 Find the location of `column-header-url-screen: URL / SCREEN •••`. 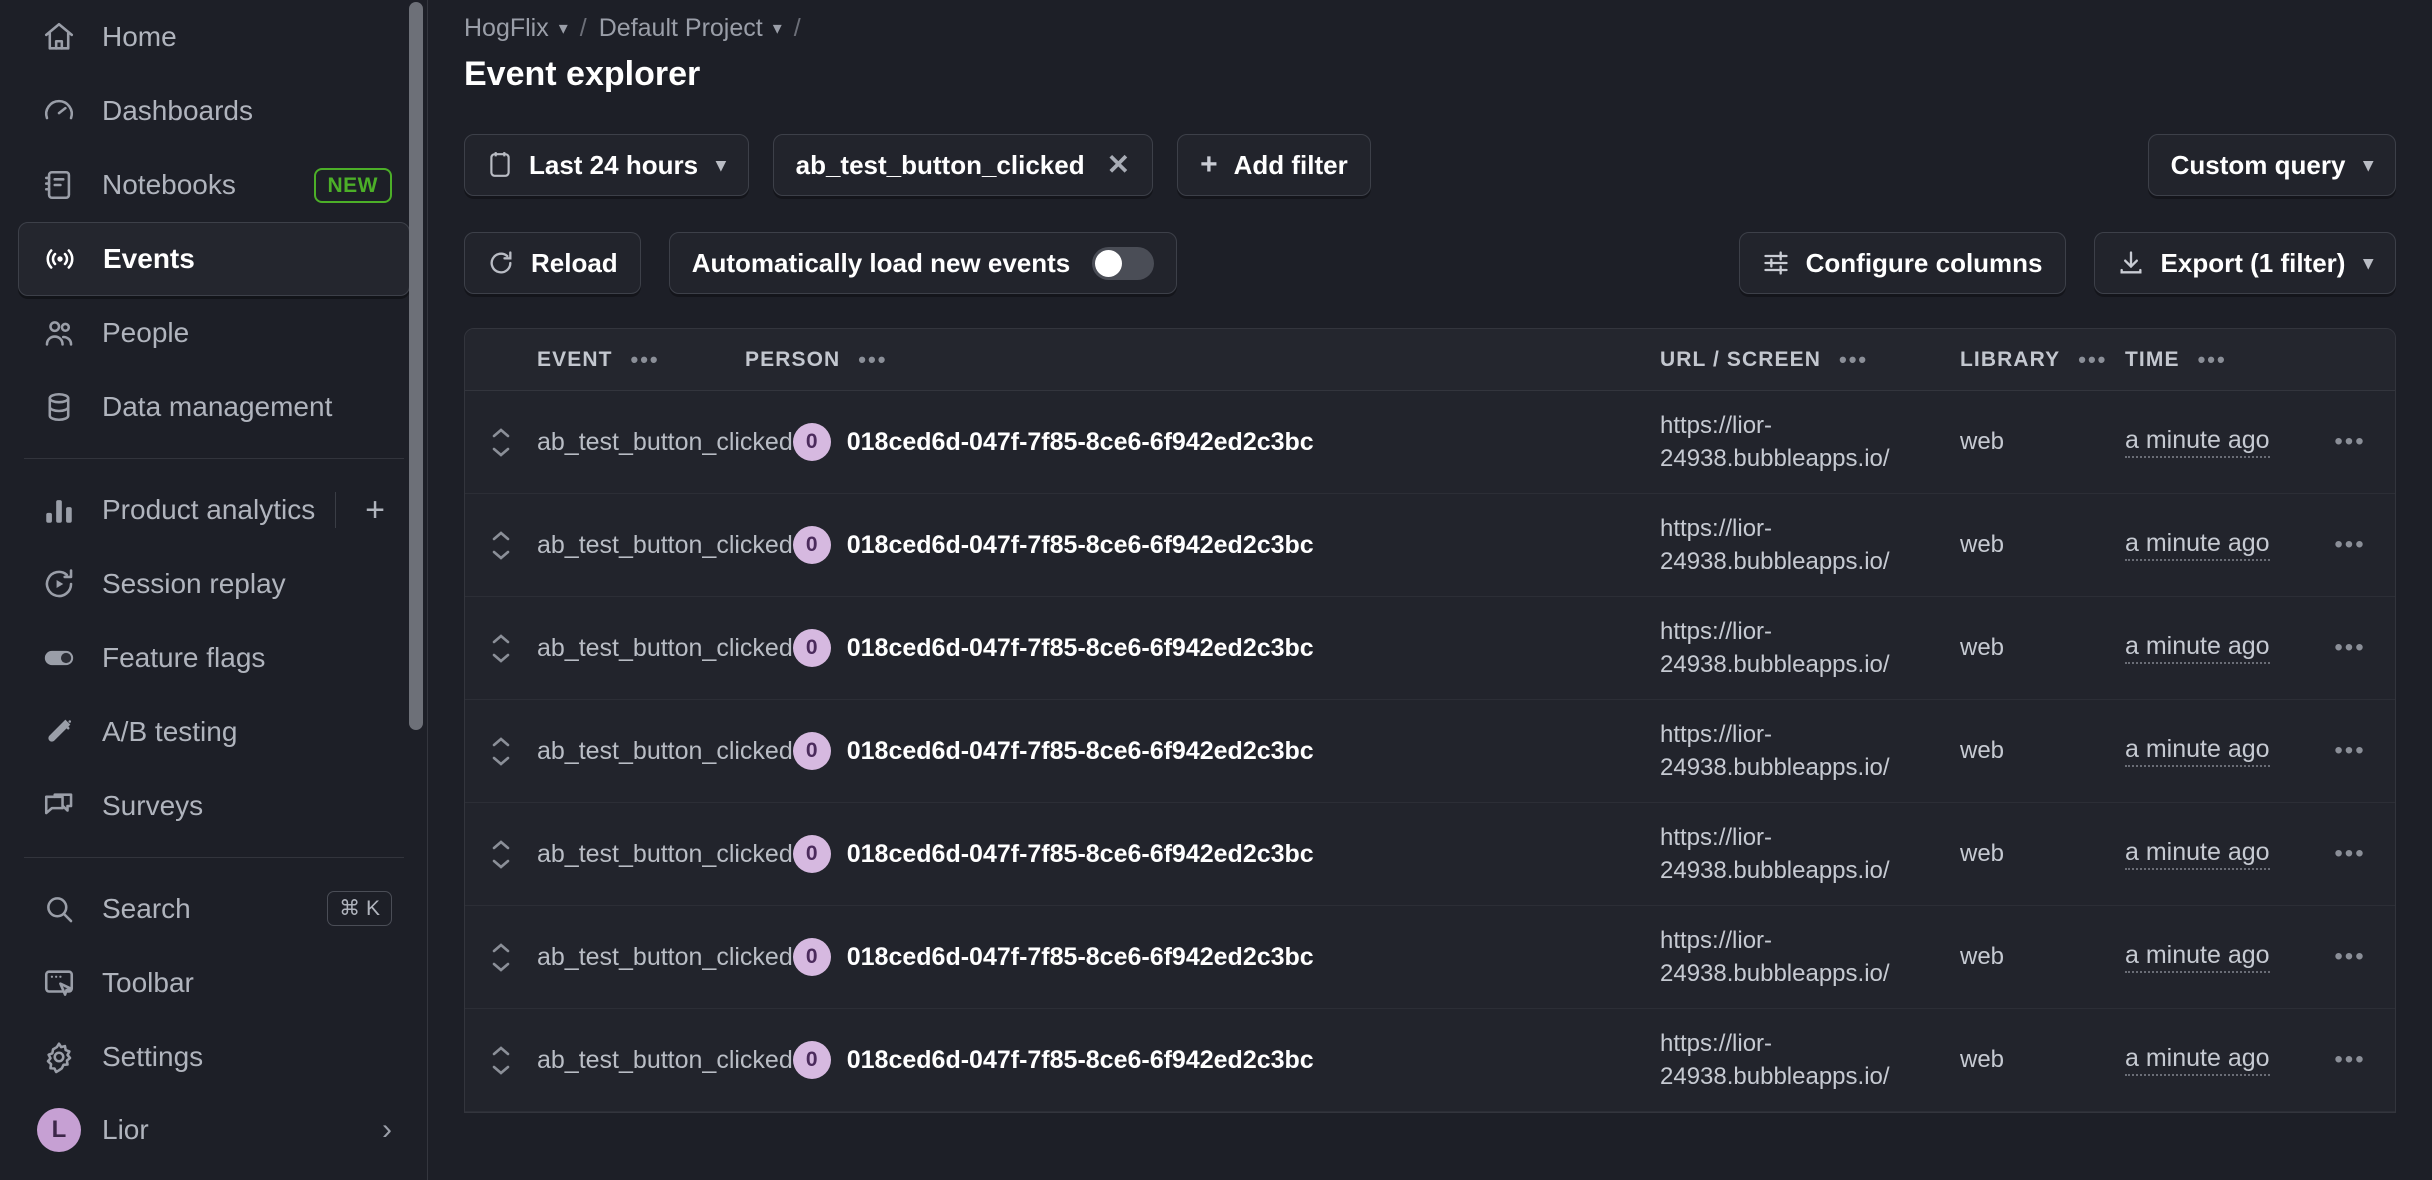

column-header-url-screen: URL / SCREEN ••• is located at coordinates (1810, 360).